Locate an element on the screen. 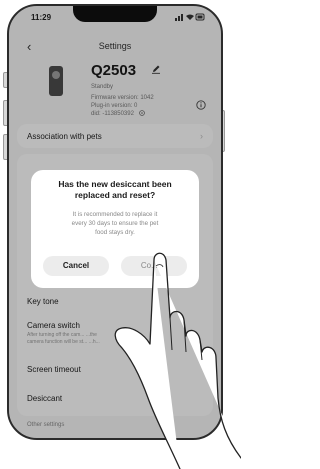  dialog-message-line-1: It is recommended to replace it is located at coordinates (115, 214).